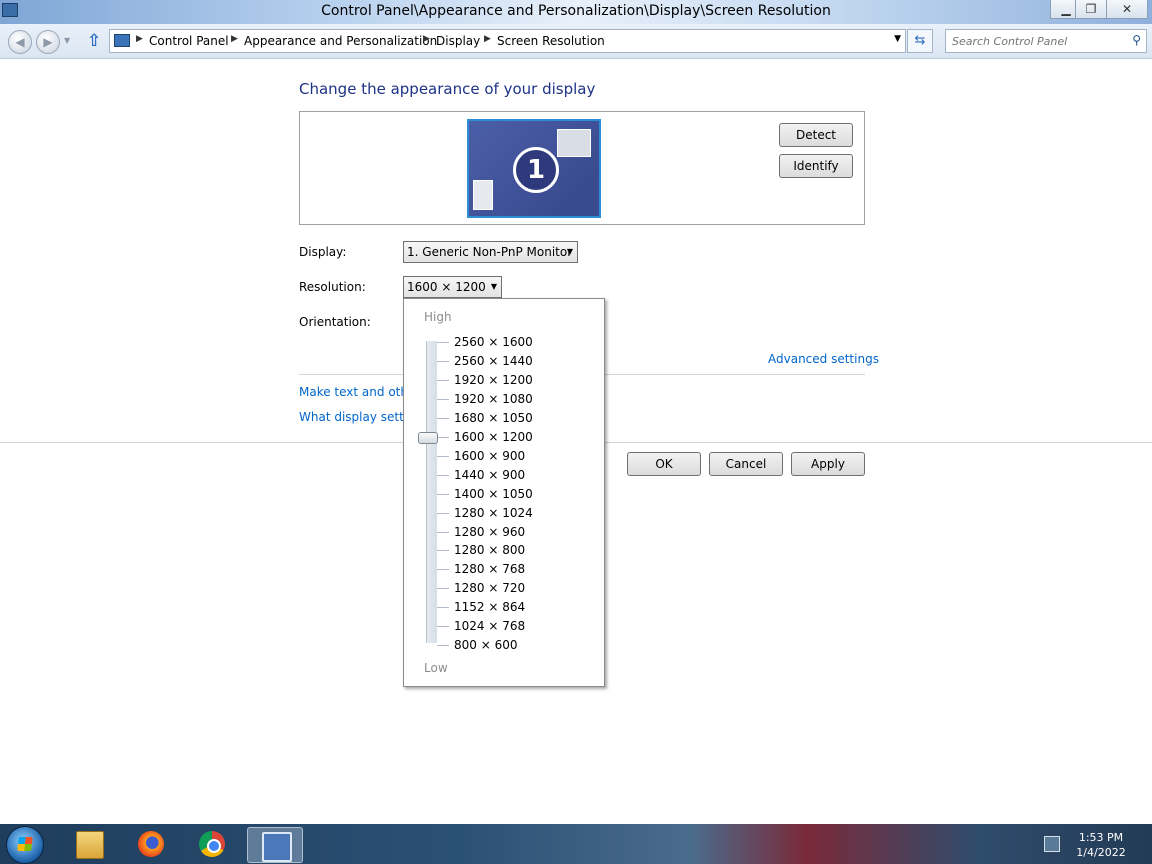 The width and height of the screenshot is (1152, 864). Describe the element at coordinates (489, 607) in the screenshot. I see `resolution-option: 1152 × 864` at that location.